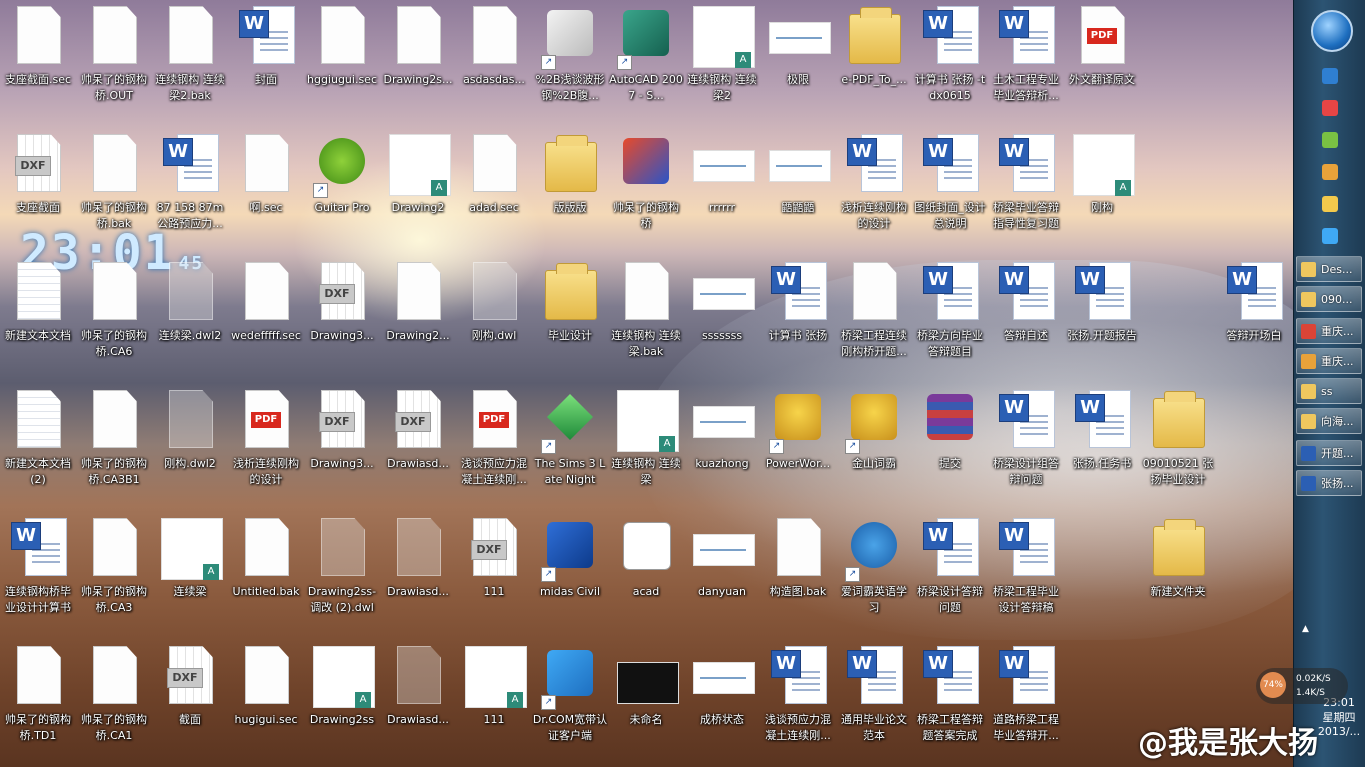  What do you see at coordinates (1026, 448) in the screenshot?
I see `desktop-icon: W 桥梁设计组答辩问题` at bounding box center [1026, 448].